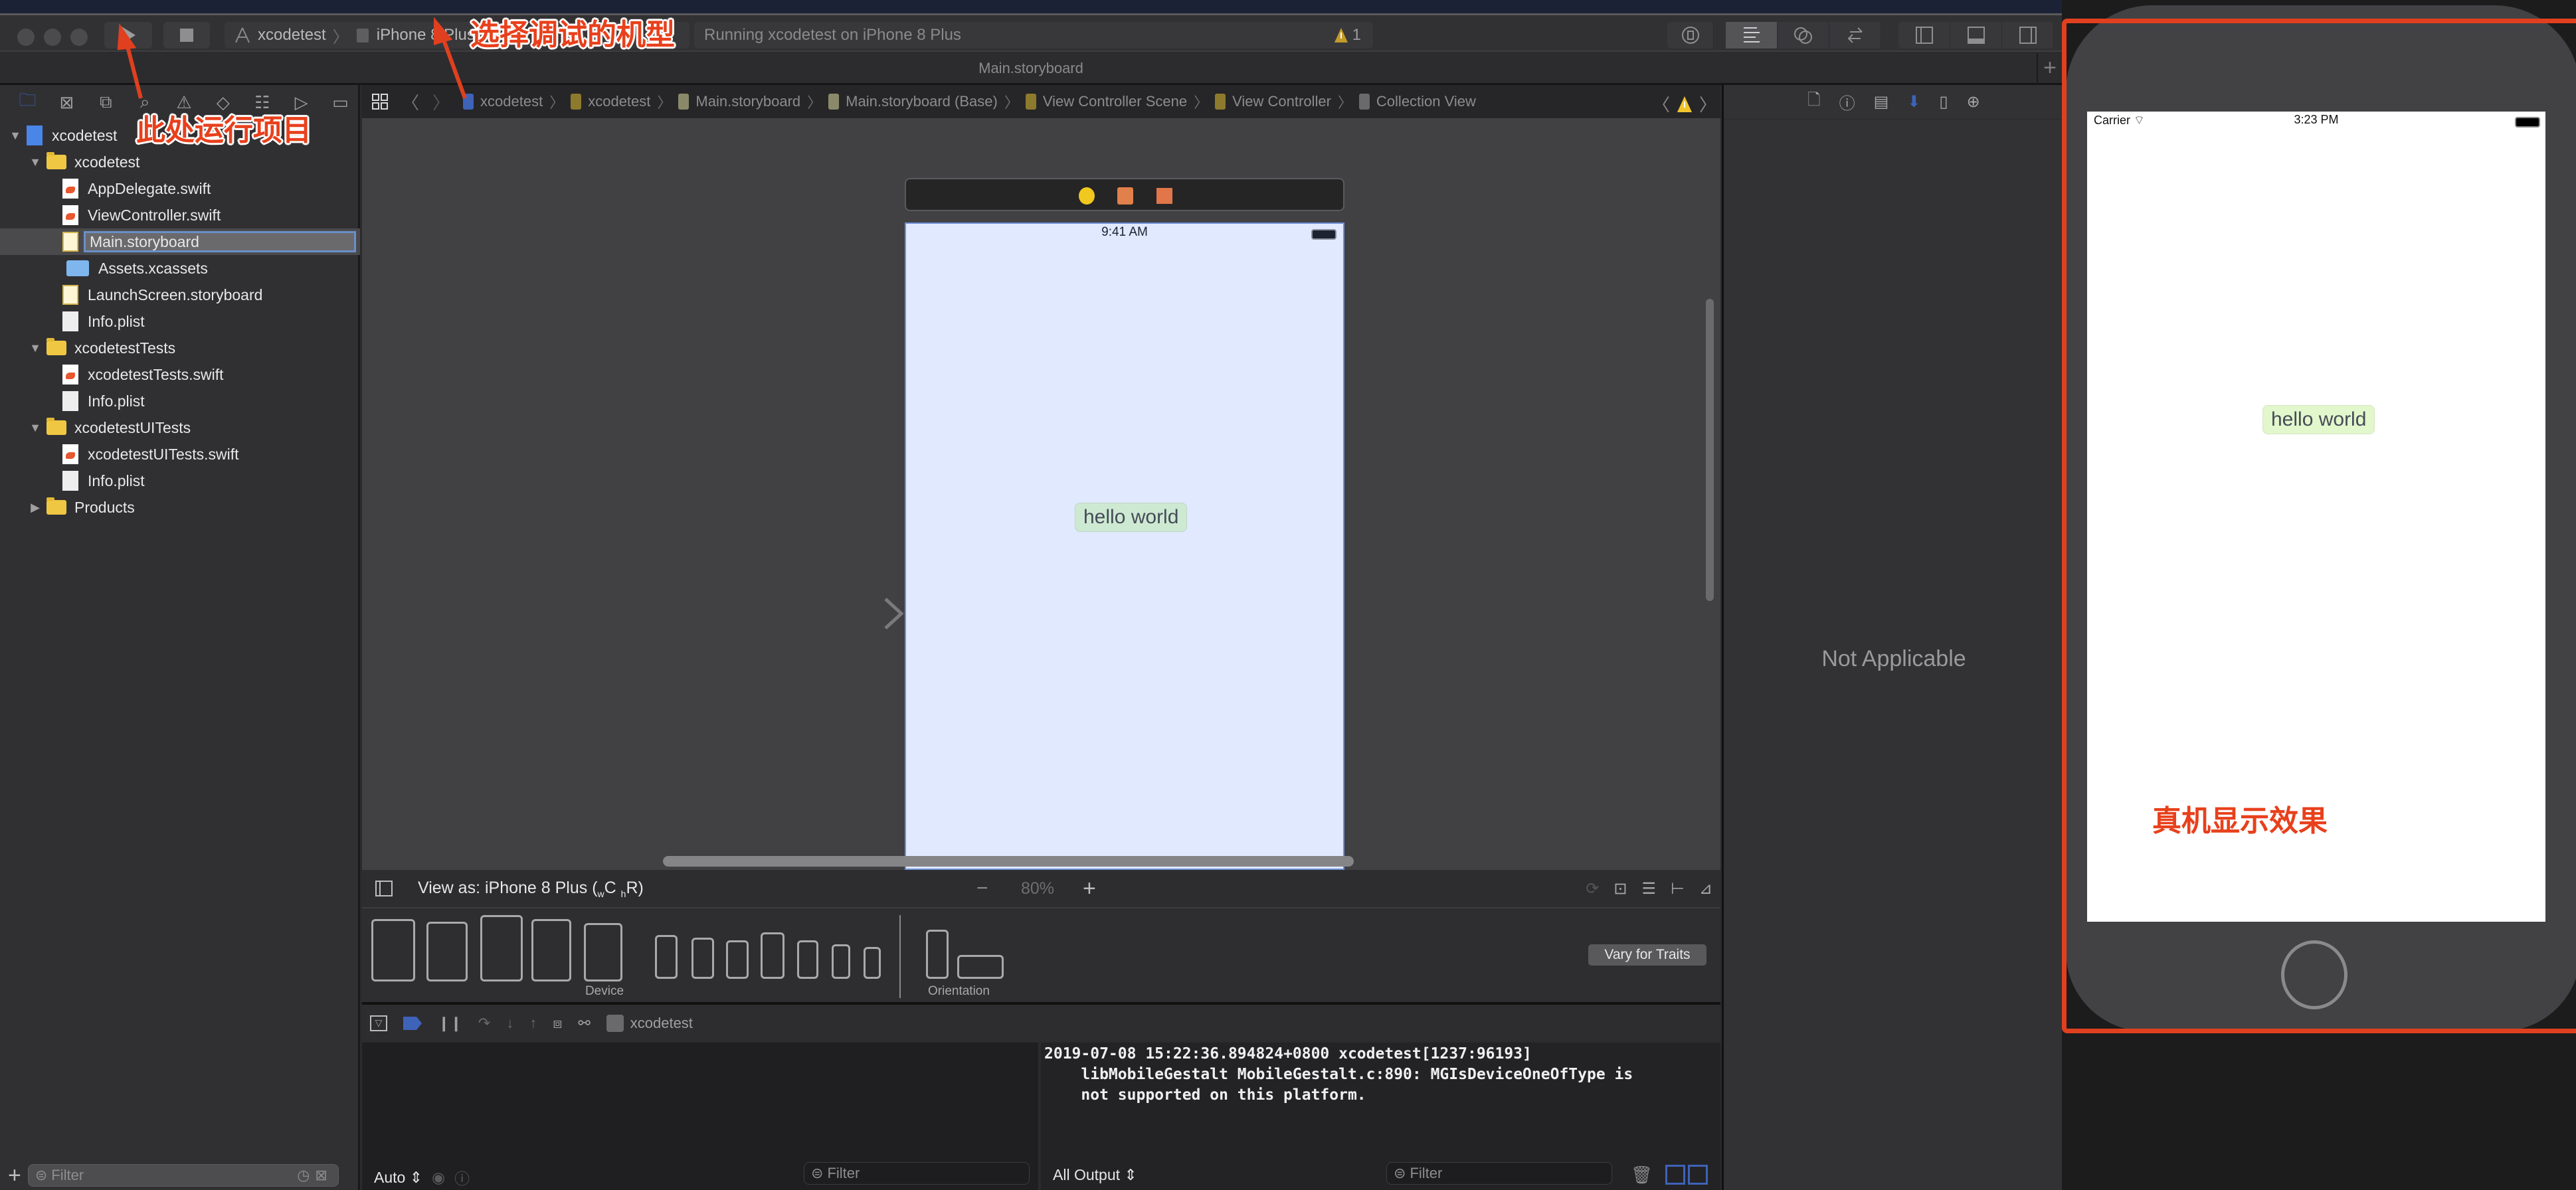  I want to click on info-icon: ⓘ, so click(462, 1177).